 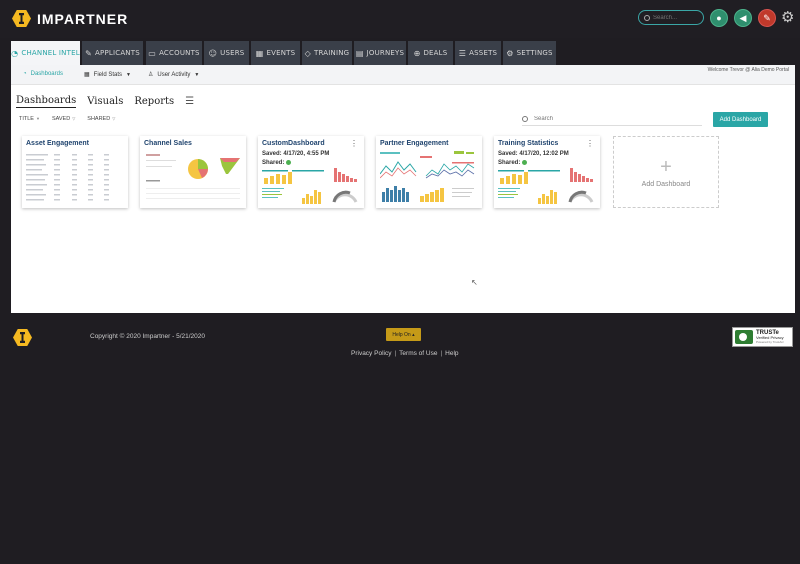 What do you see at coordinates (676, 17) in the screenshot?
I see `global-search-input` at bounding box center [676, 17].